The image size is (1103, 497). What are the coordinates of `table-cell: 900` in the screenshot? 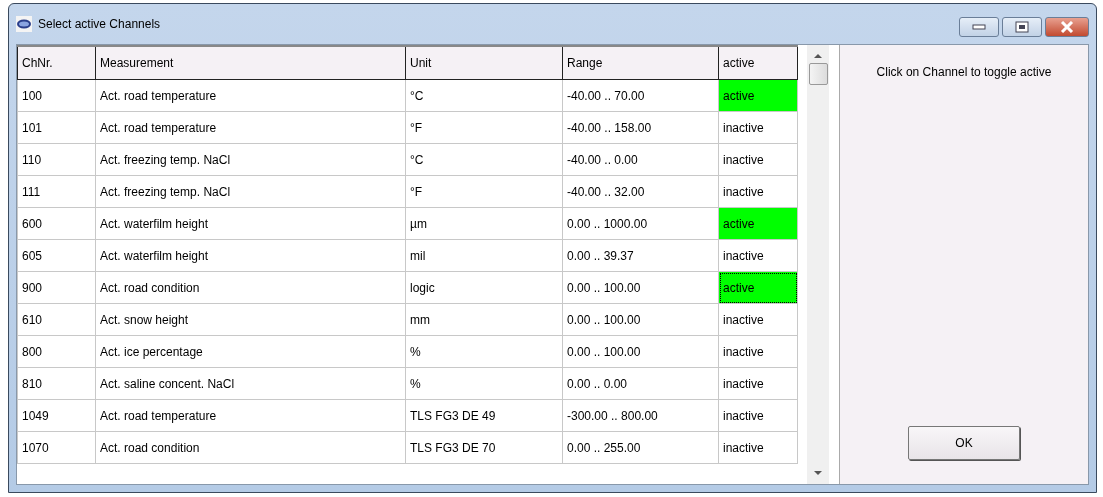 It's located at (56, 287).